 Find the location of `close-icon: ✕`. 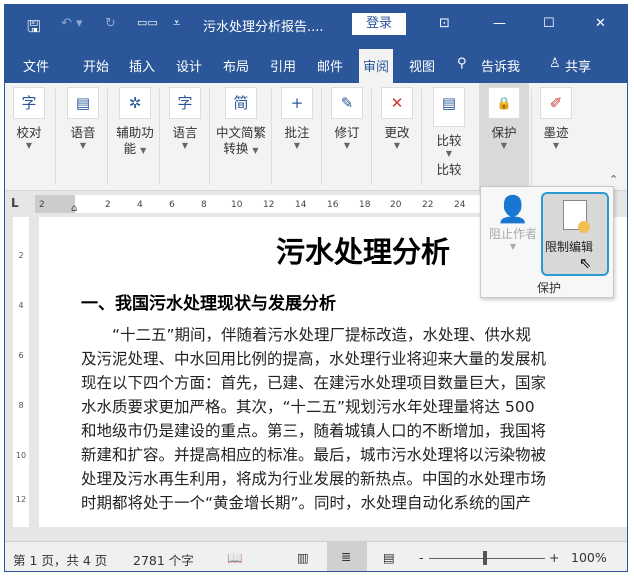

close-icon: ✕ is located at coordinates (600, 23).